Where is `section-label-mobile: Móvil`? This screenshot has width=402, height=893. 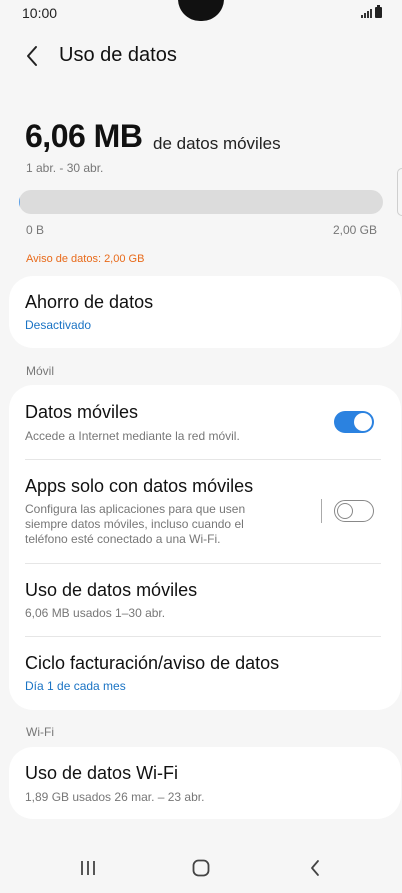 section-label-mobile: Móvil is located at coordinates (40, 371).